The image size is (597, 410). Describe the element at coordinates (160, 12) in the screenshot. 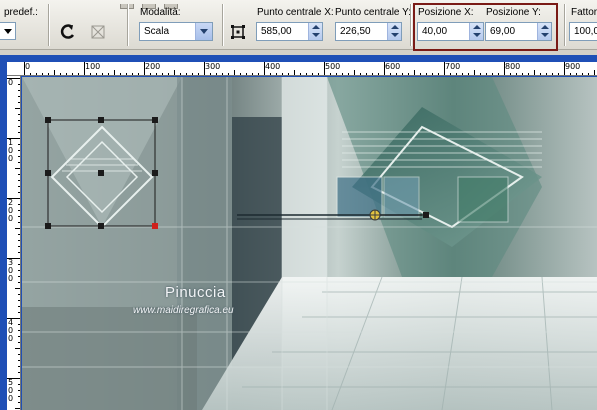

I see `mode-label: Modalità:` at that location.